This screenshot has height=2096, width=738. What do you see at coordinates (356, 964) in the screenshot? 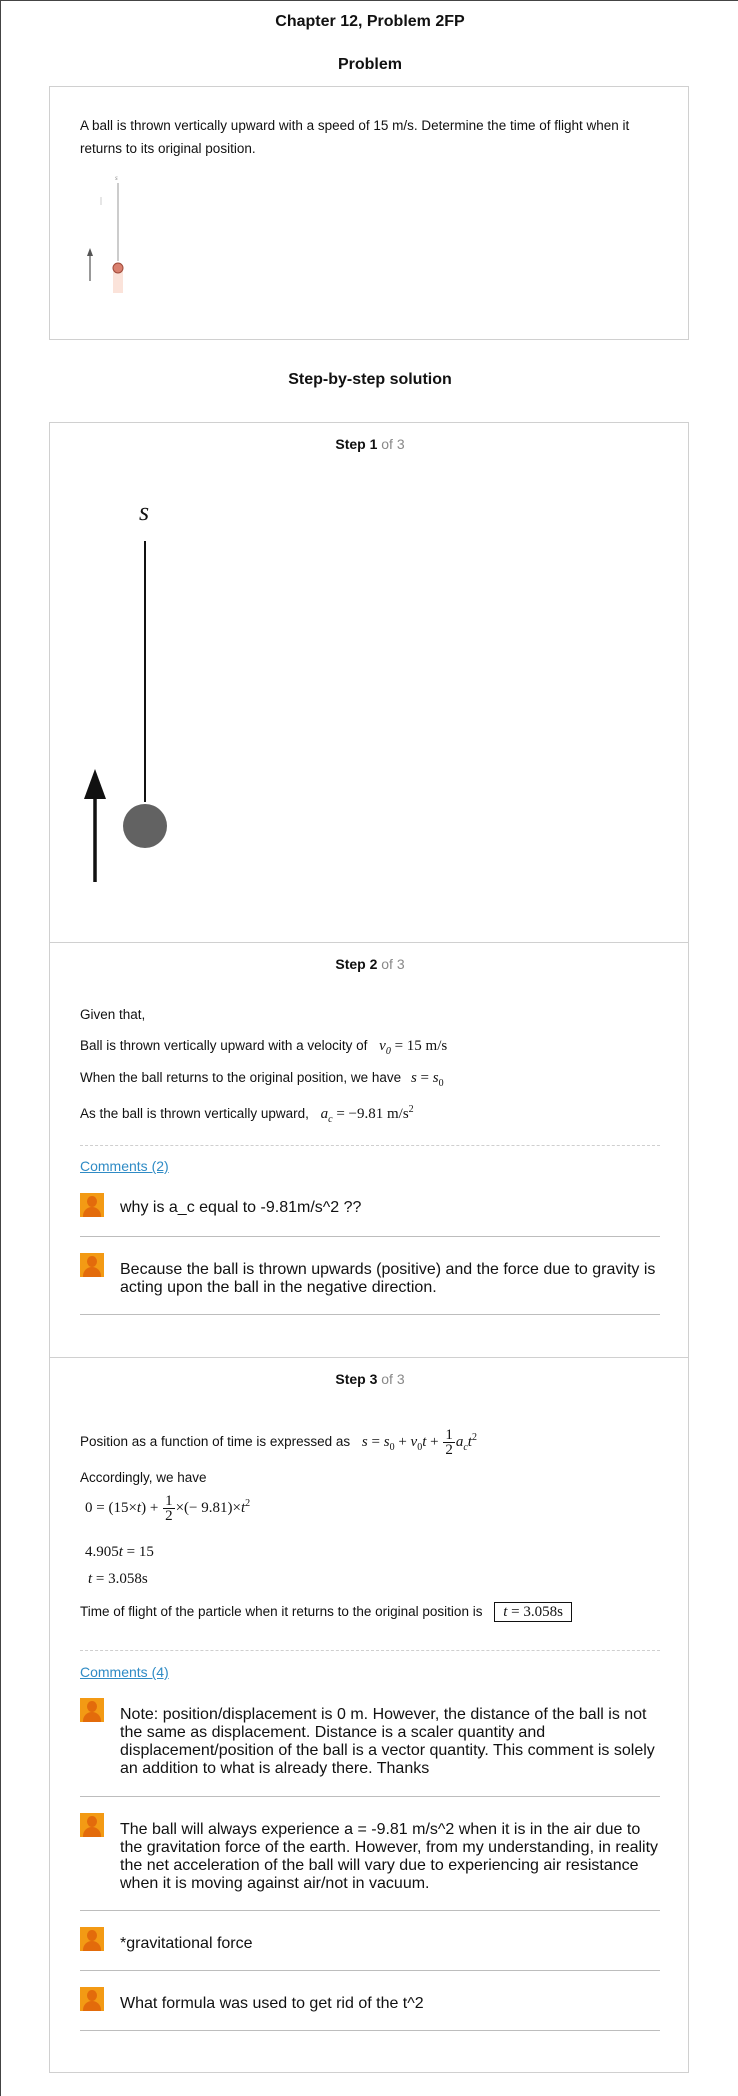
I see `step-2-number: Step 2` at bounding box center [356, 964].